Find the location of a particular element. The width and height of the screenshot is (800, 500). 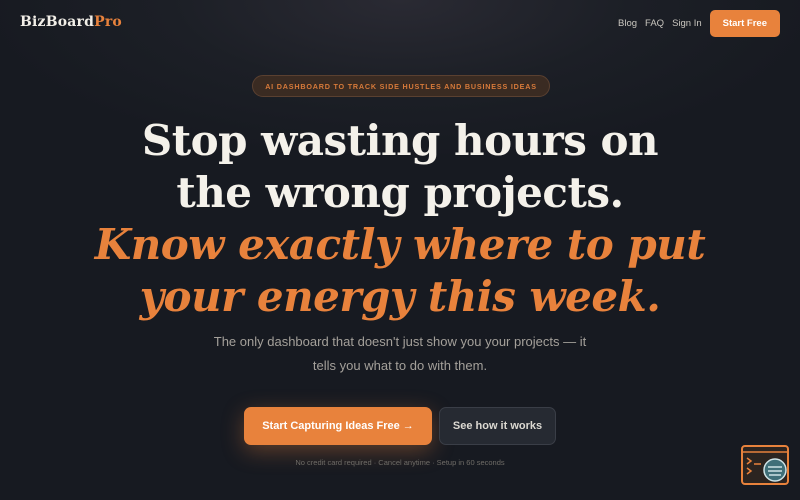

logo-main-text: BizBoard is located at coordinates (57, 22).